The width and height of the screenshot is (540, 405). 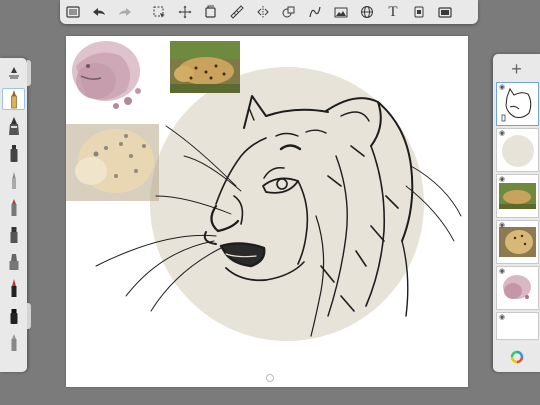 I want to click on layer-sketch: ◉, so click(x=517, y=104).